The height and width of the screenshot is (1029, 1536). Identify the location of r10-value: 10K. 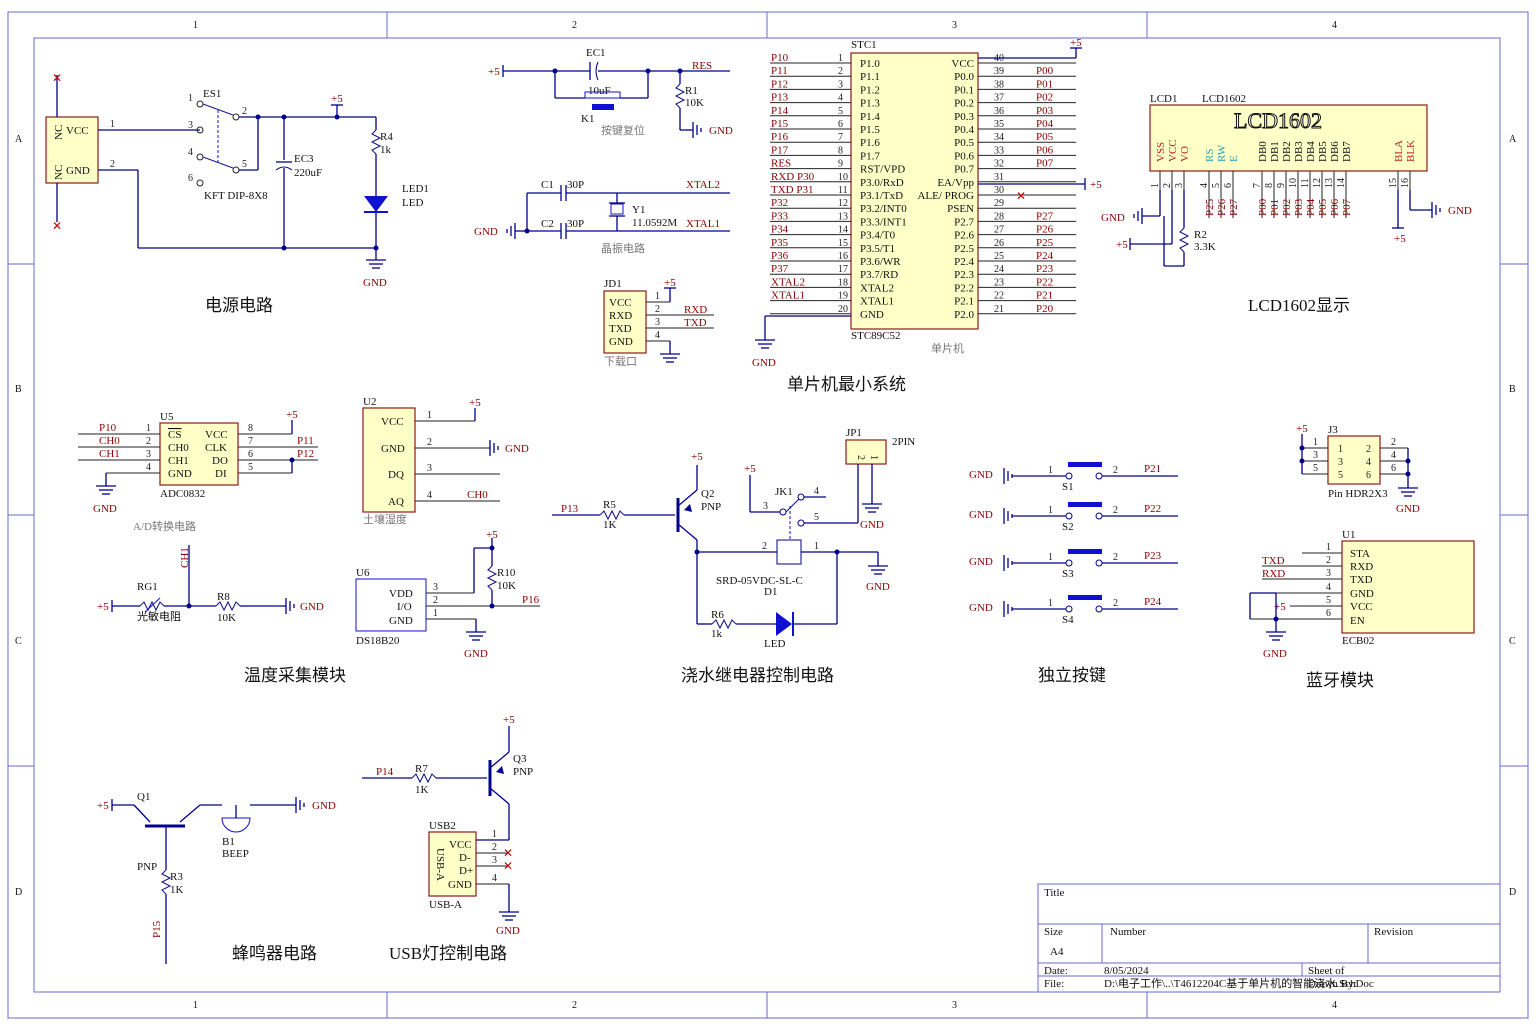
(506, 586).